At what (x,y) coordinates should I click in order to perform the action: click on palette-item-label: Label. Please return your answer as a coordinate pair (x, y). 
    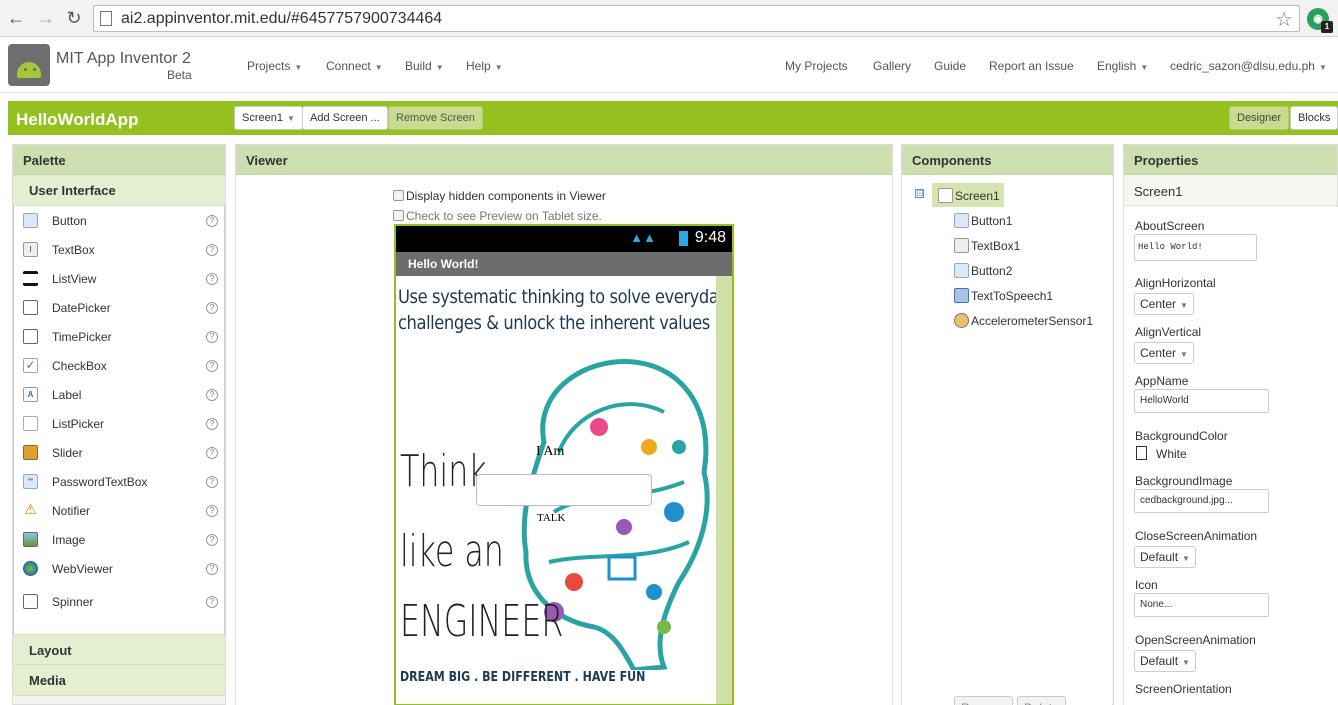
    Looking at the image, I should click on (67, 395).